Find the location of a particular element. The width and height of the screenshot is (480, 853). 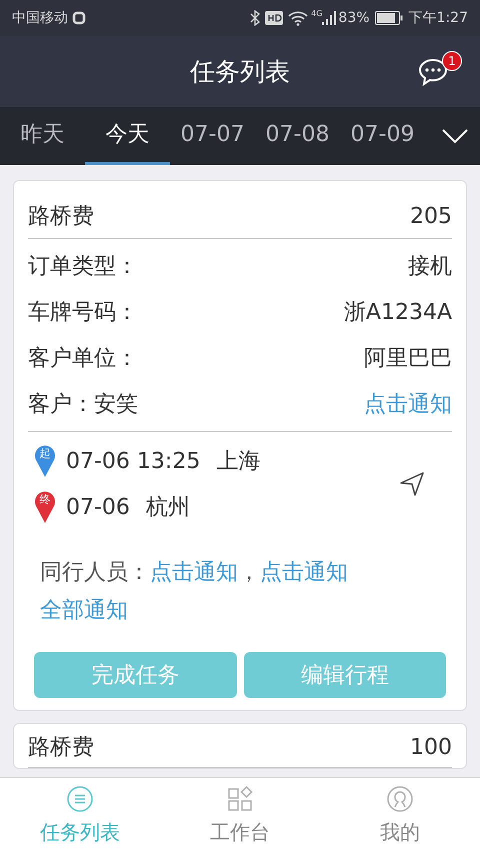

date-tab: 今天 is located at coordinates (127, 136).